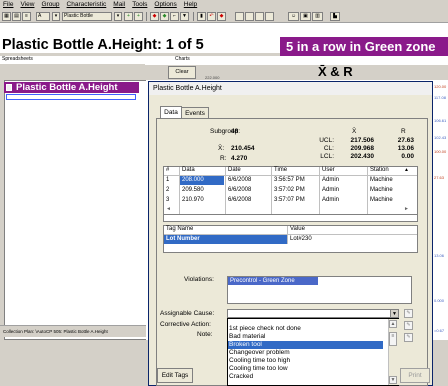  What do you see at coordinates (405, 140) in the screenshot?
I see `ucl-r: 27.63` at bounding box center [405, 140].